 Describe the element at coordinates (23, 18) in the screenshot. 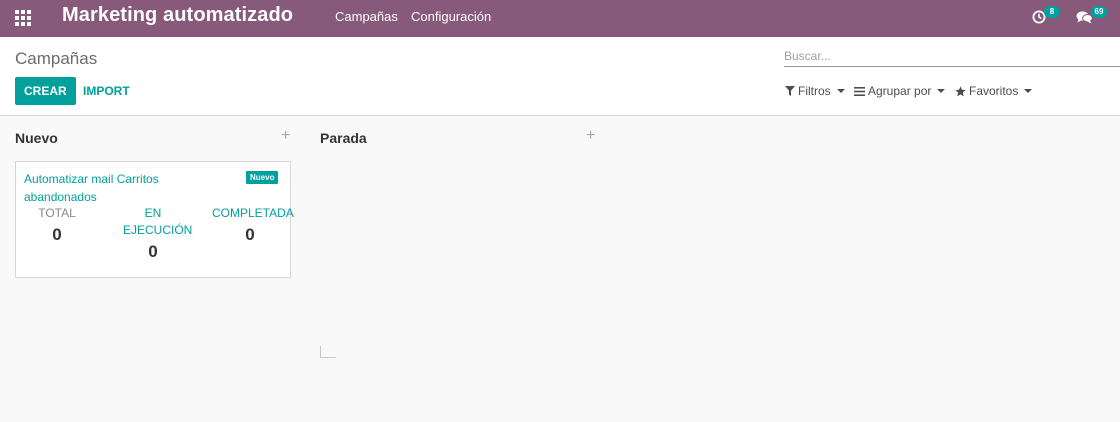

I see `apps-grid-icon` at that location.